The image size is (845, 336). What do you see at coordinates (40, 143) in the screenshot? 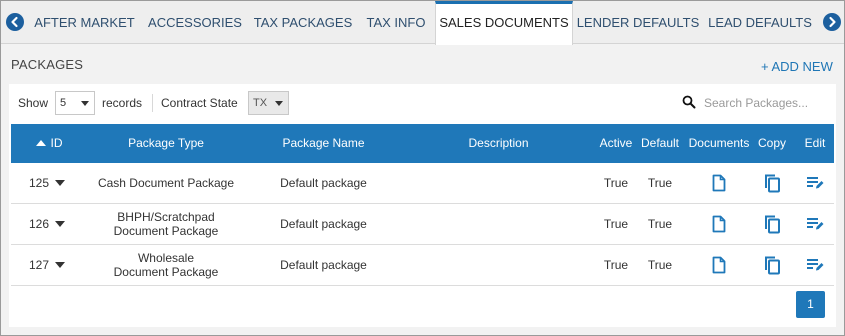
I see `sort-ascending-icon` at bounding box center [40, 143].